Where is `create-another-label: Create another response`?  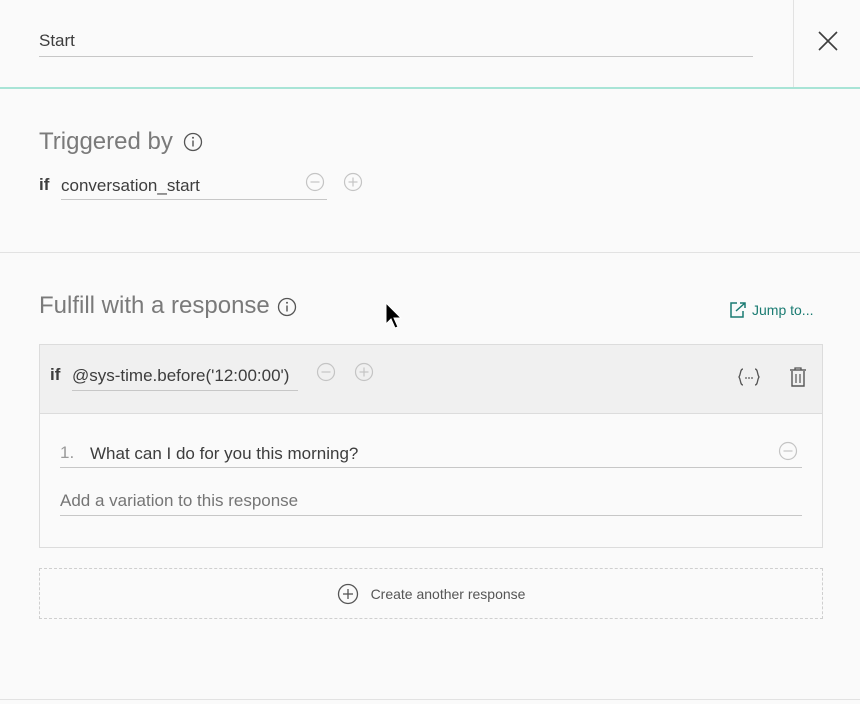
create-another-label: Create another response is located at coordinates (448, 593).